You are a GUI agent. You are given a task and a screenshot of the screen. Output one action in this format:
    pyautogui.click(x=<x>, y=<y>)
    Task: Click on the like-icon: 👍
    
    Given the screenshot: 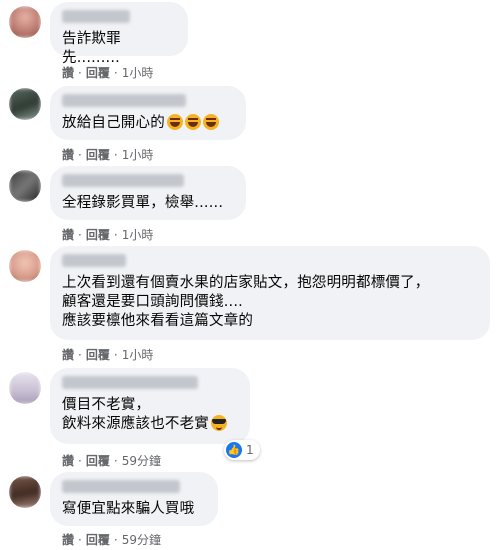 What is the action you would take?
    pyautogui.click(x=234, y=450)
    